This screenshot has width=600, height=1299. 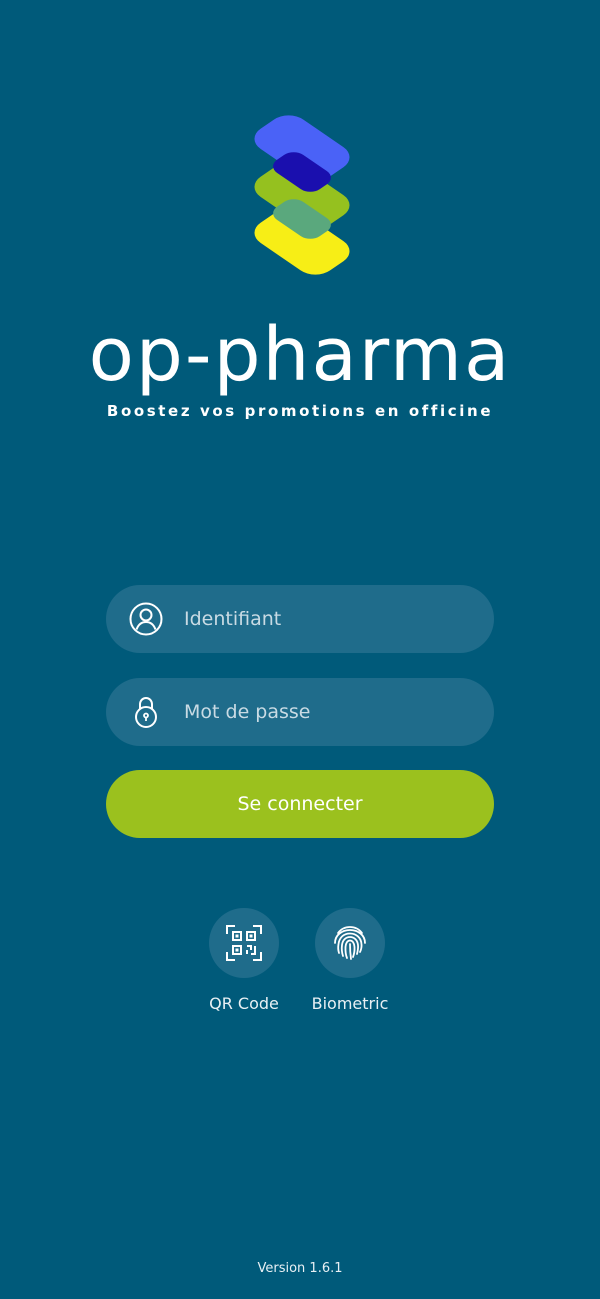 I want to click on login-button: Se connecter, so click(x=300, y=804).